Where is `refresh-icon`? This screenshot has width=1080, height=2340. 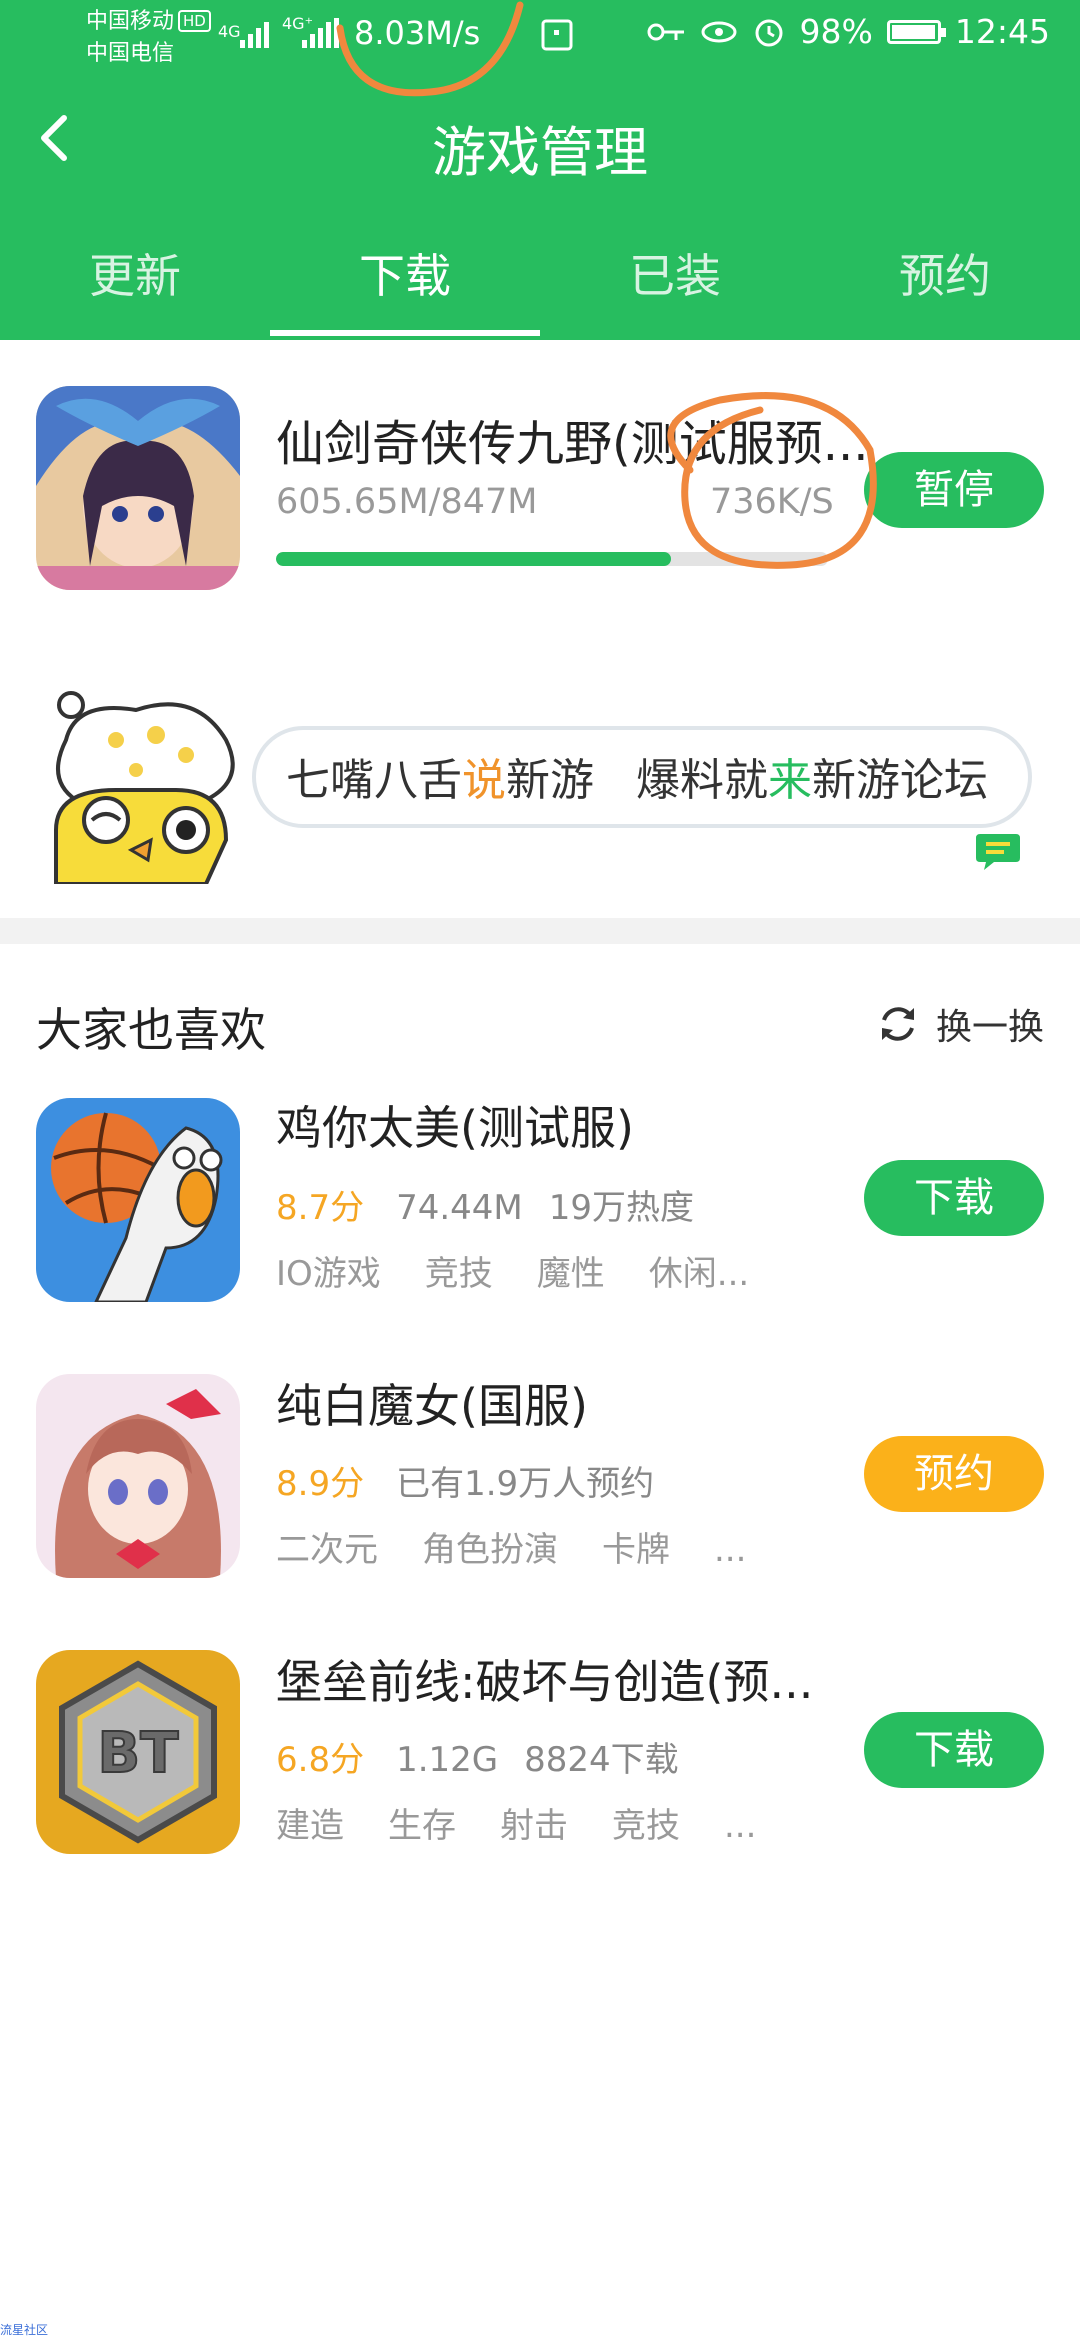
refresh-icon is located at coordinates (897, 1024).